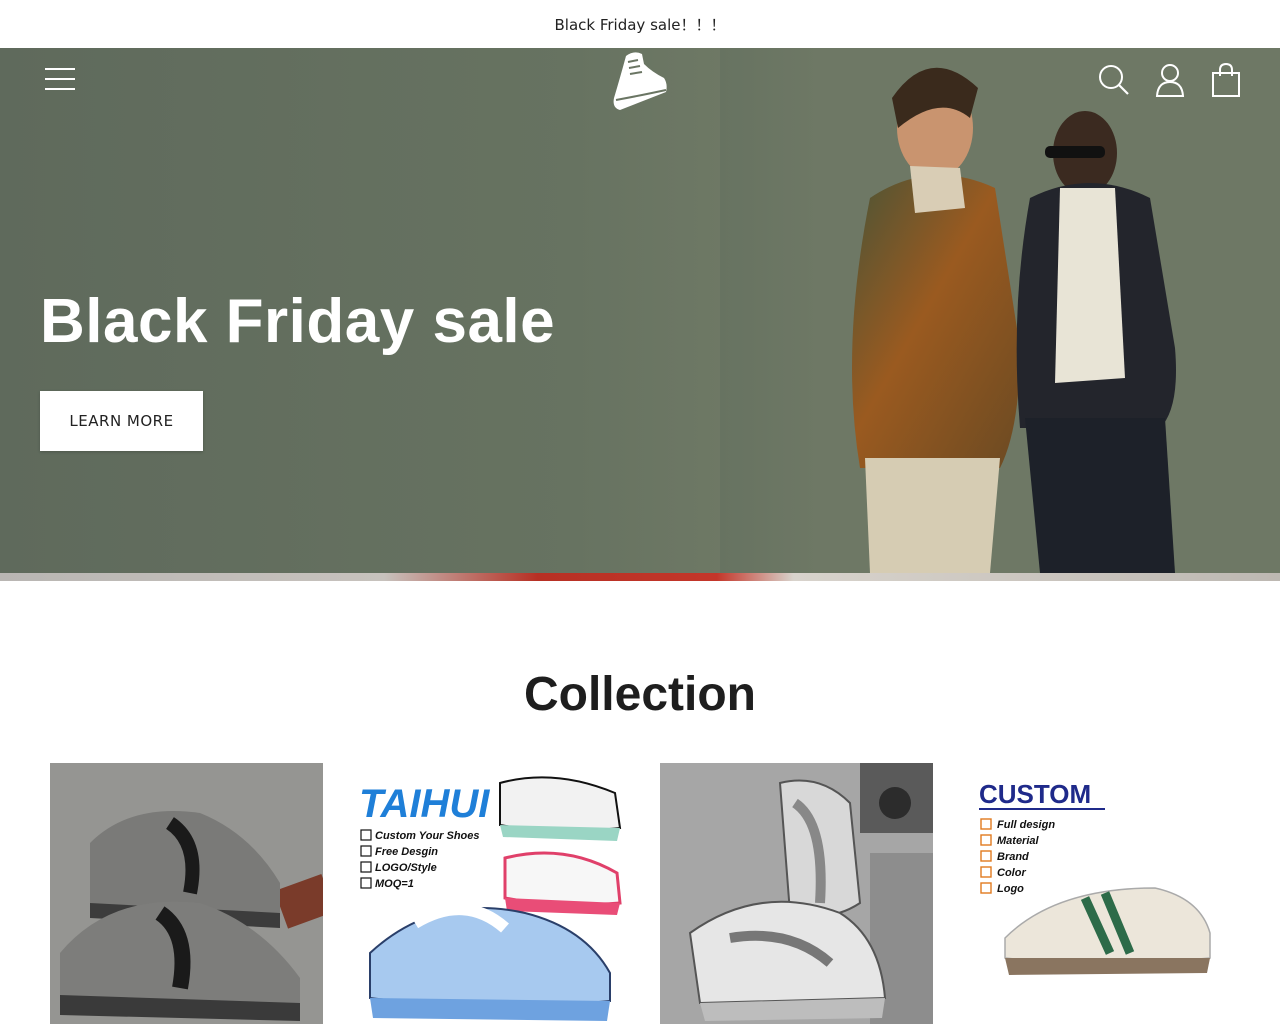 This screenshot has width=1280, height=1024. What do you see at coordinates (121, 421) in the screenshot?
I see `learn-more-button: LEARN MORE` at bounding box center [121, 421].